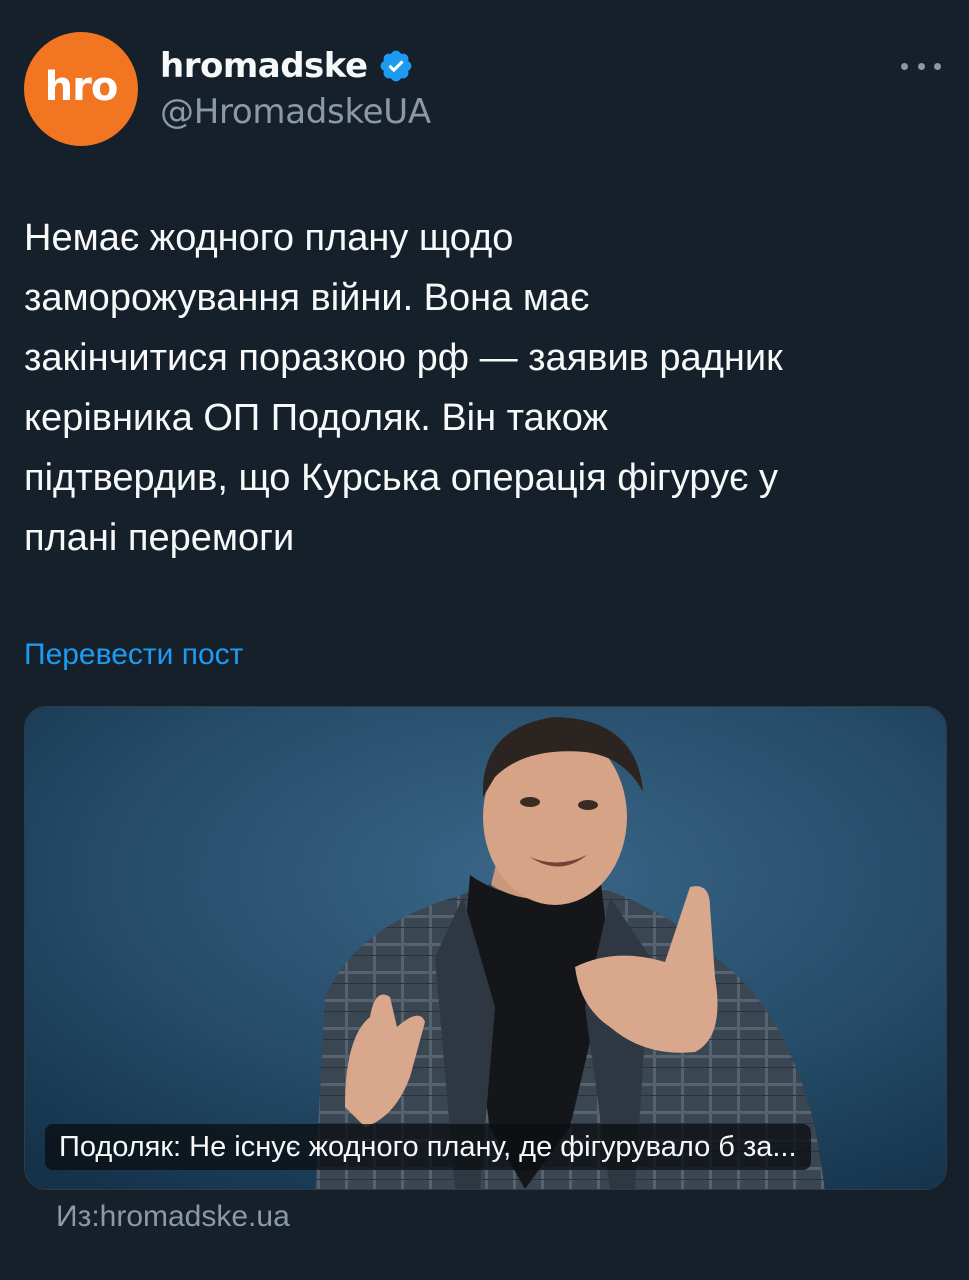  What do you see at coordinates (173, 1217) in the screenshot?
I see `card-source-link: Из:hromadske.ua` at bounding box center [173, 1217].